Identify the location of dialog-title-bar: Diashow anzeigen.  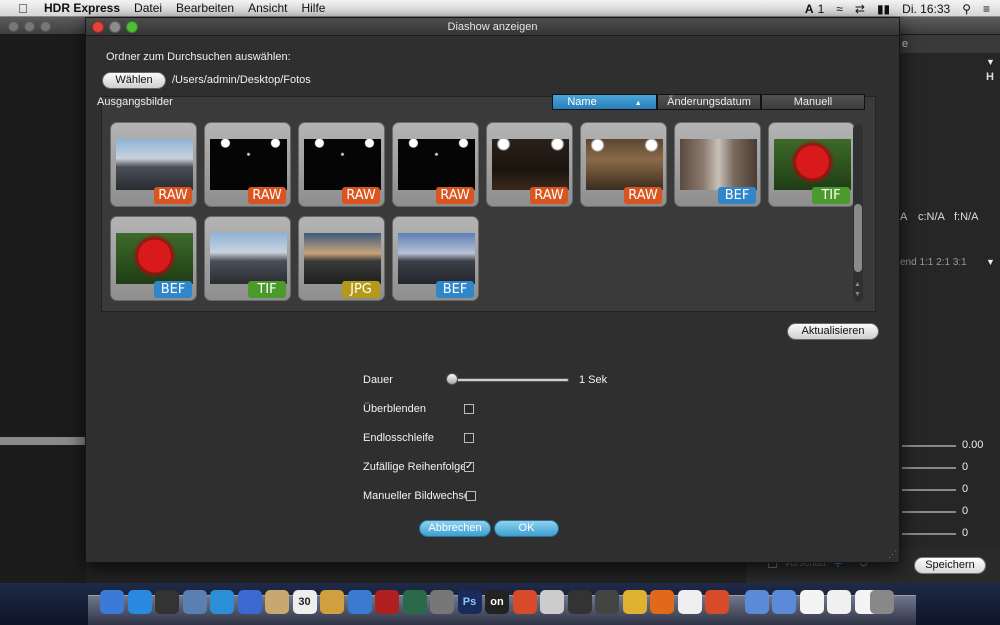
(492, 27).